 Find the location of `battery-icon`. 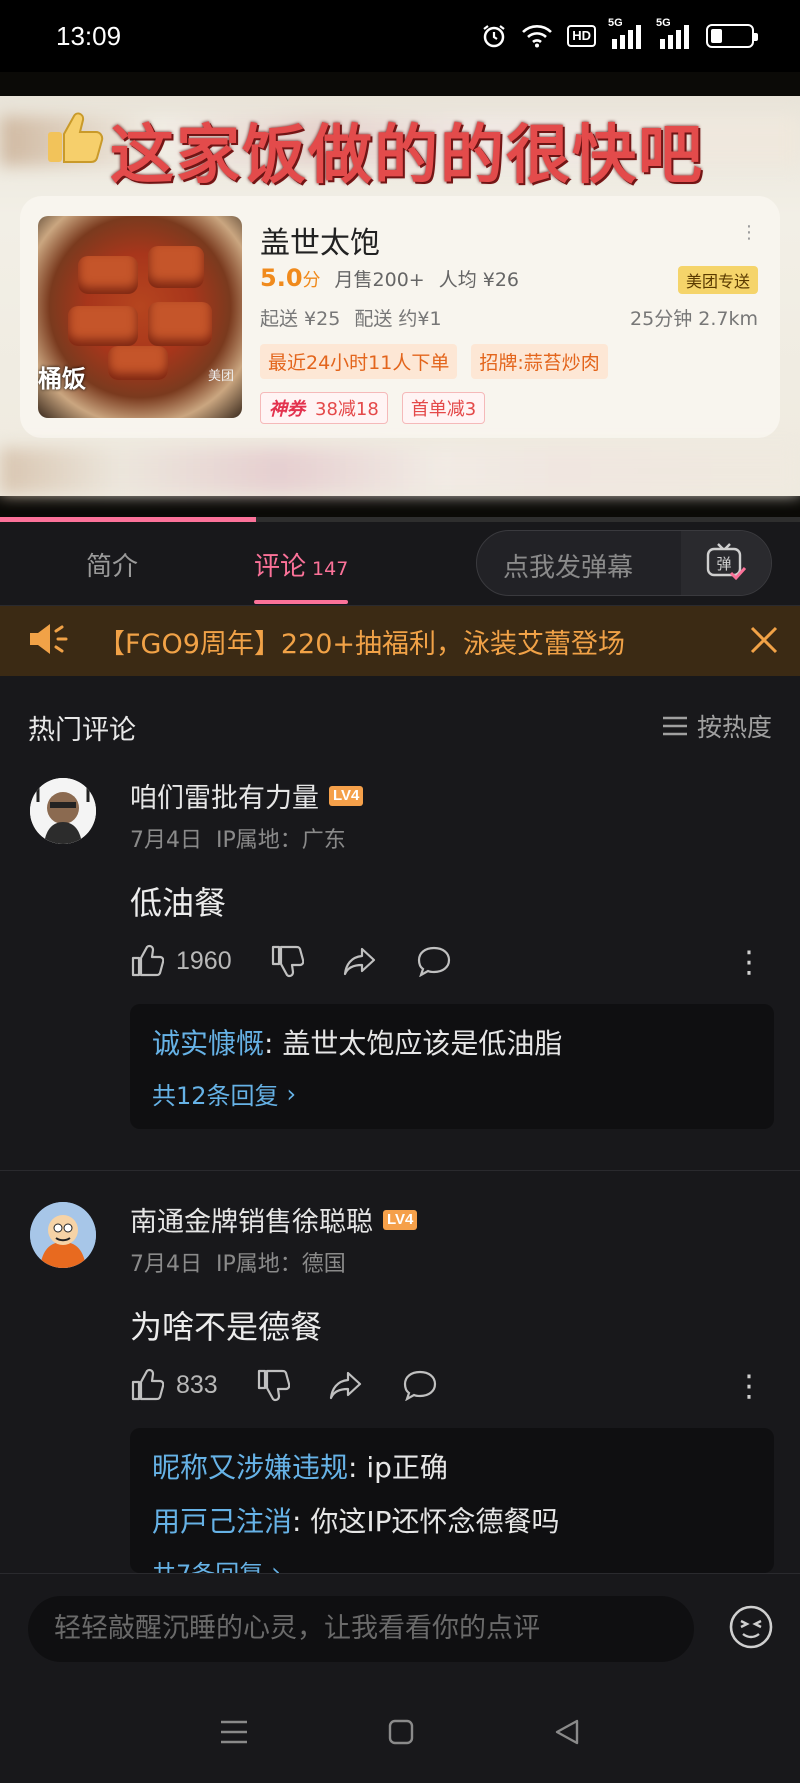

battery-icon is located at coordinates (732, 36).